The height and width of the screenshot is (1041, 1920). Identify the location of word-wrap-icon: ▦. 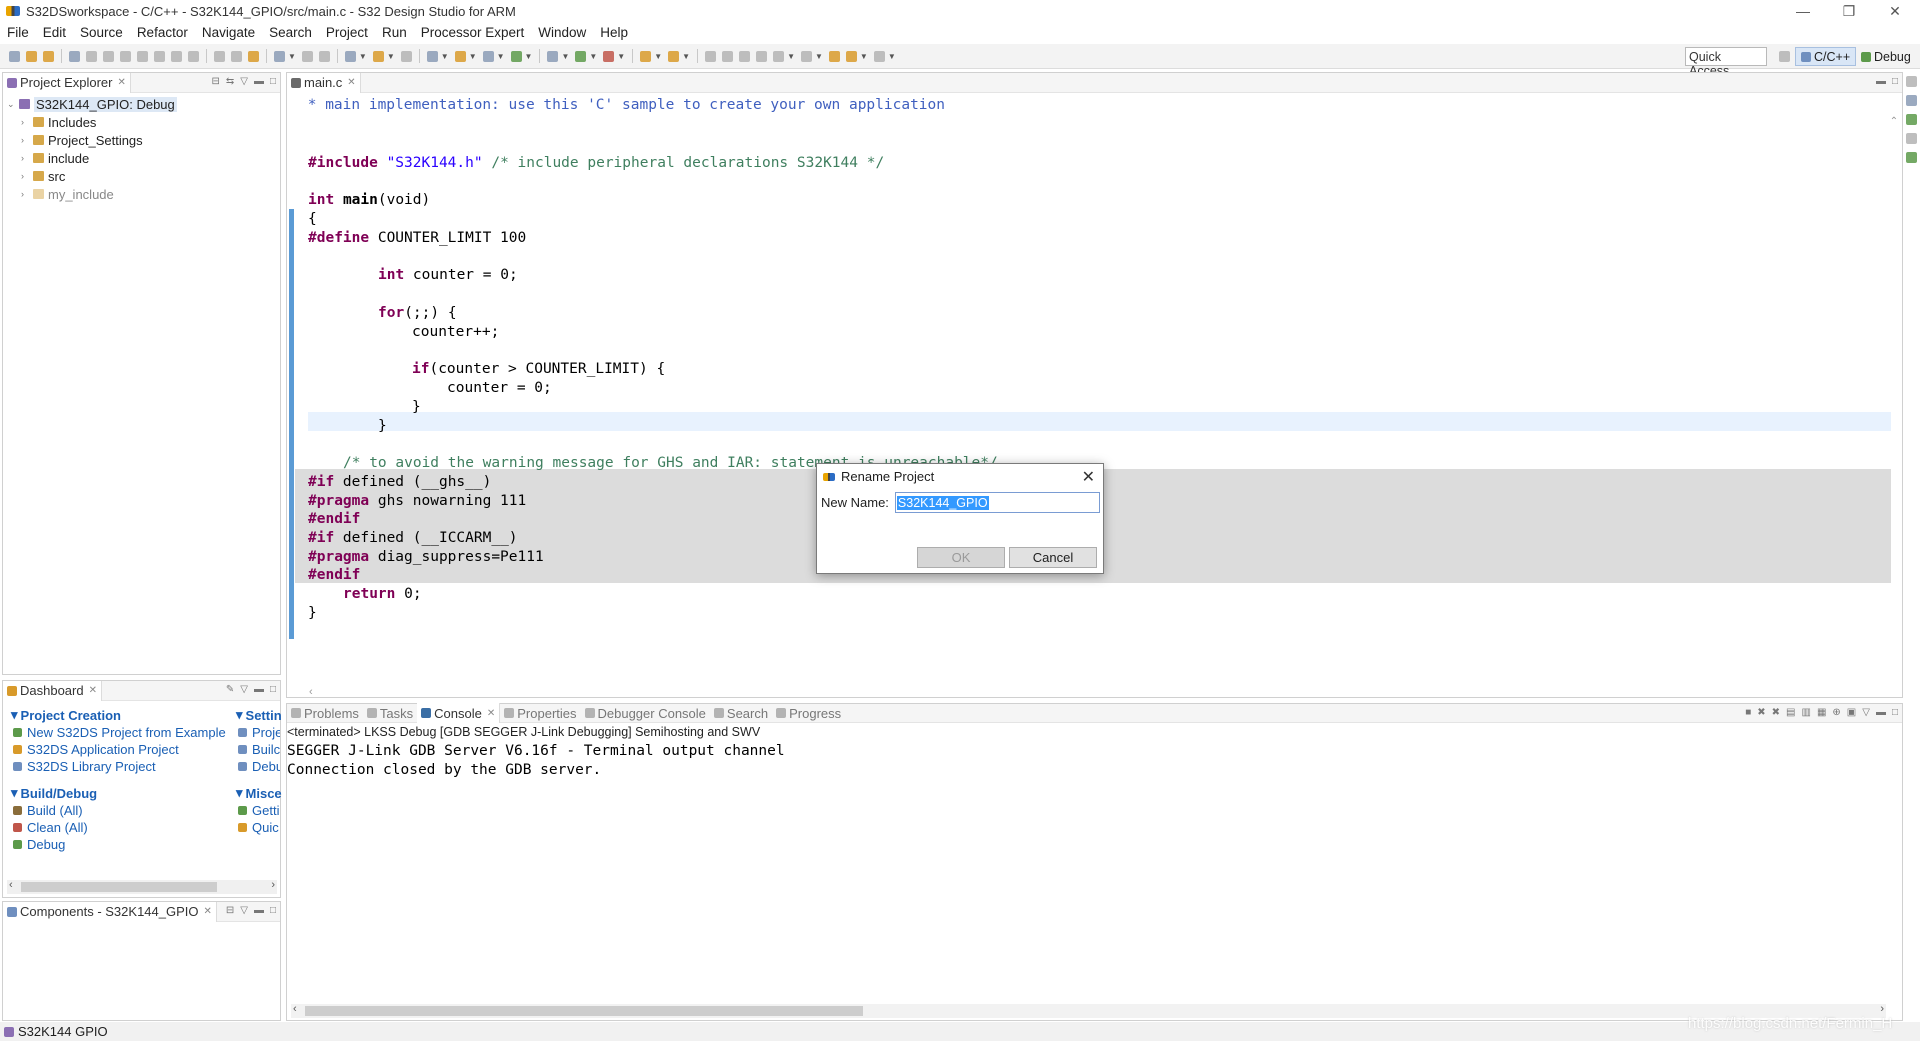
(1821, 712).